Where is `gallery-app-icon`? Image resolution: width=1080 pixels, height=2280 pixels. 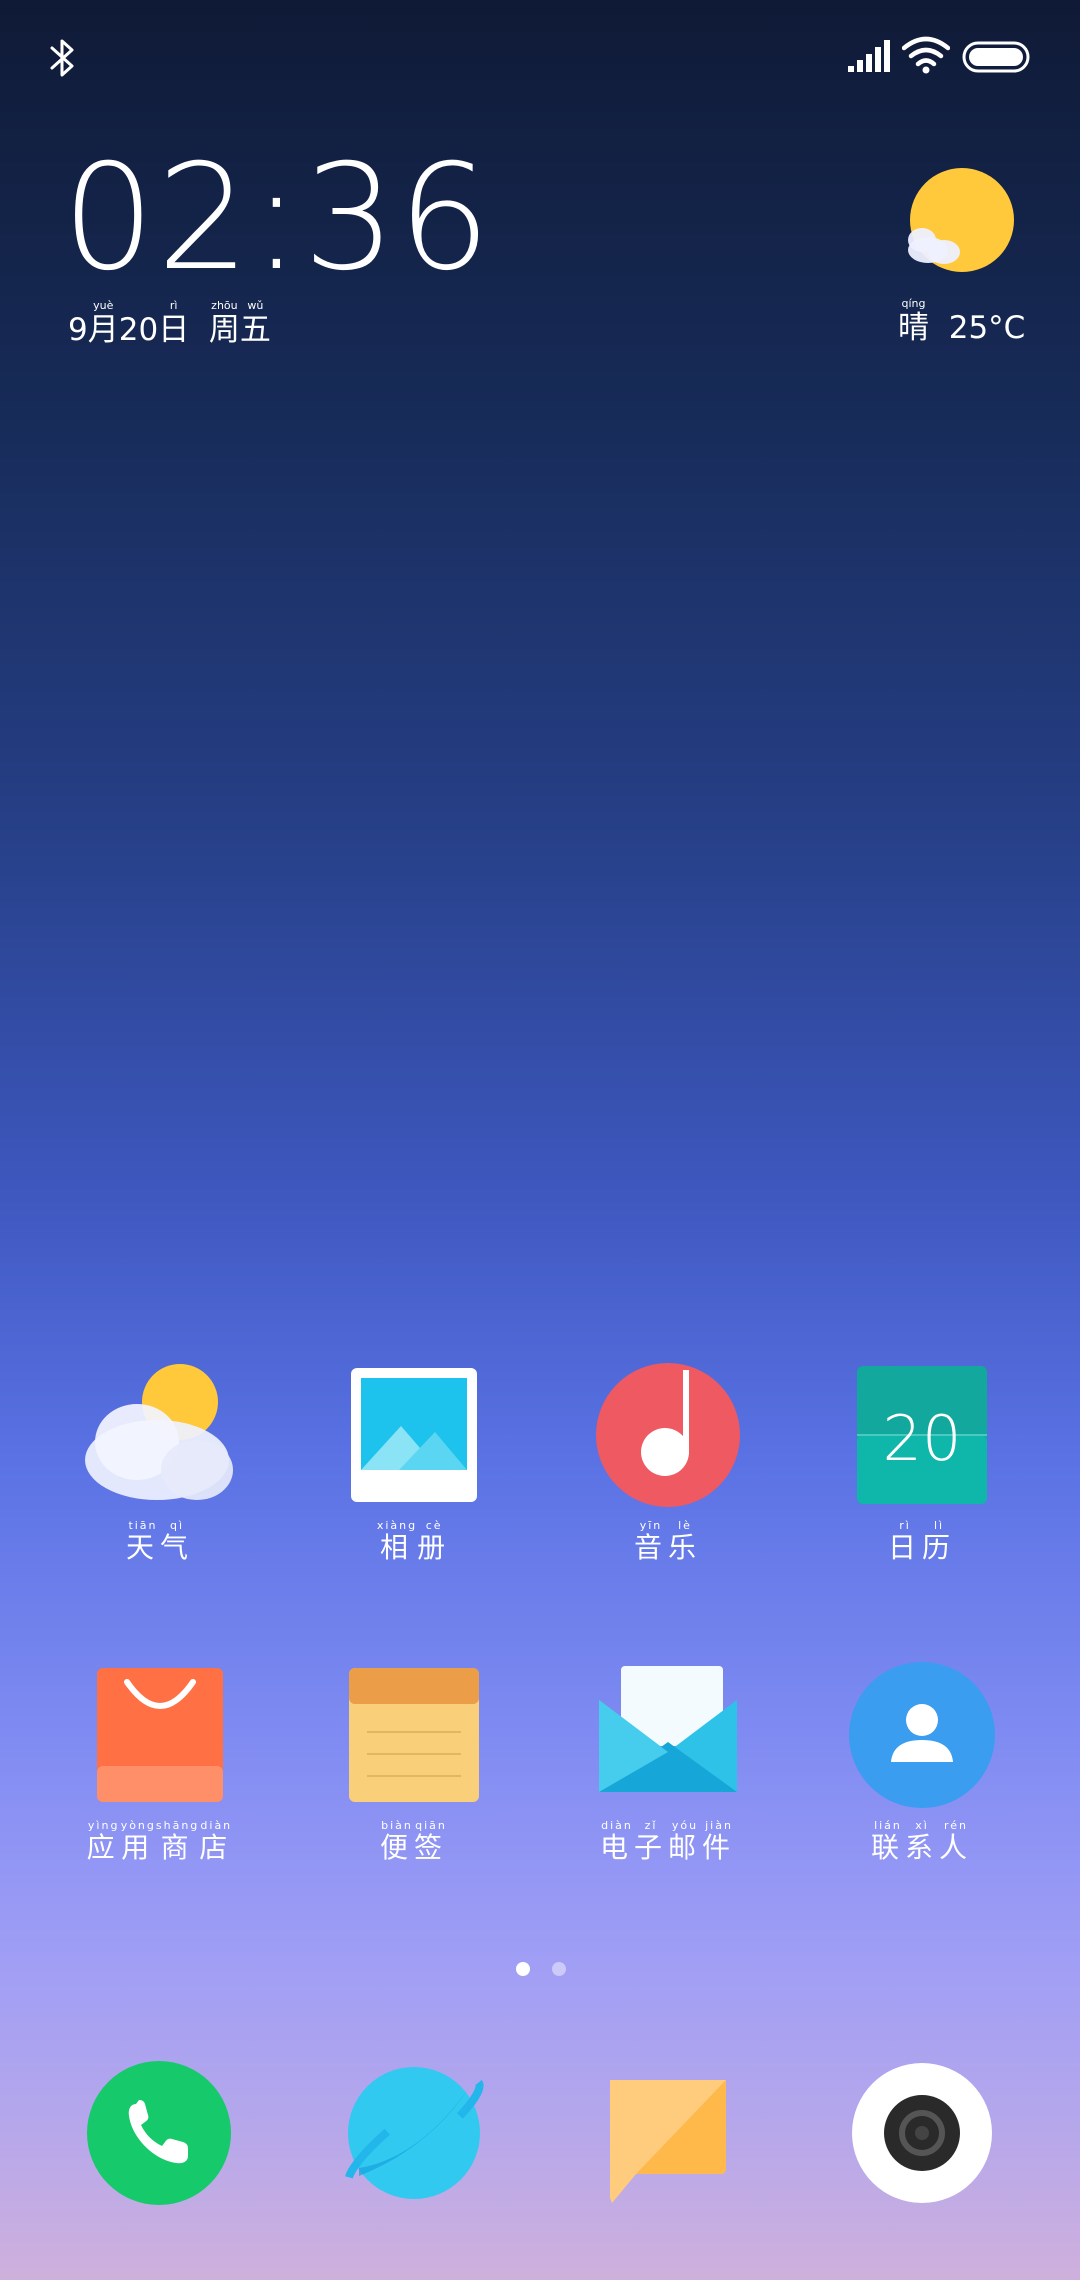
gallery-app-icon is located at coordinates (414, 1435).